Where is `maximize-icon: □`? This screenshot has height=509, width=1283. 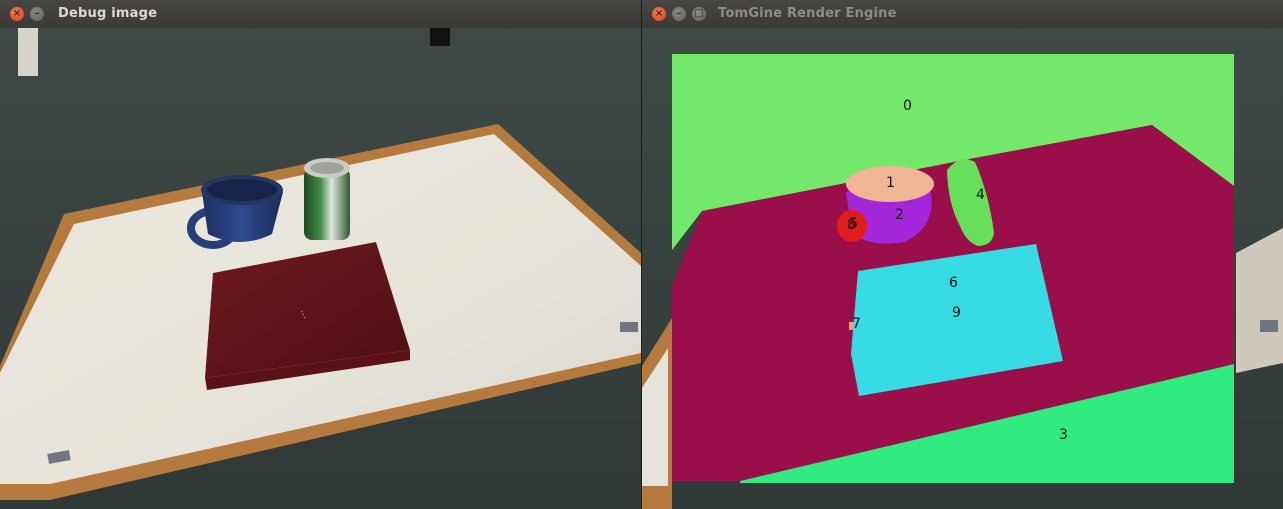 maximize-icon: □ is located at coordinates (699, 14).